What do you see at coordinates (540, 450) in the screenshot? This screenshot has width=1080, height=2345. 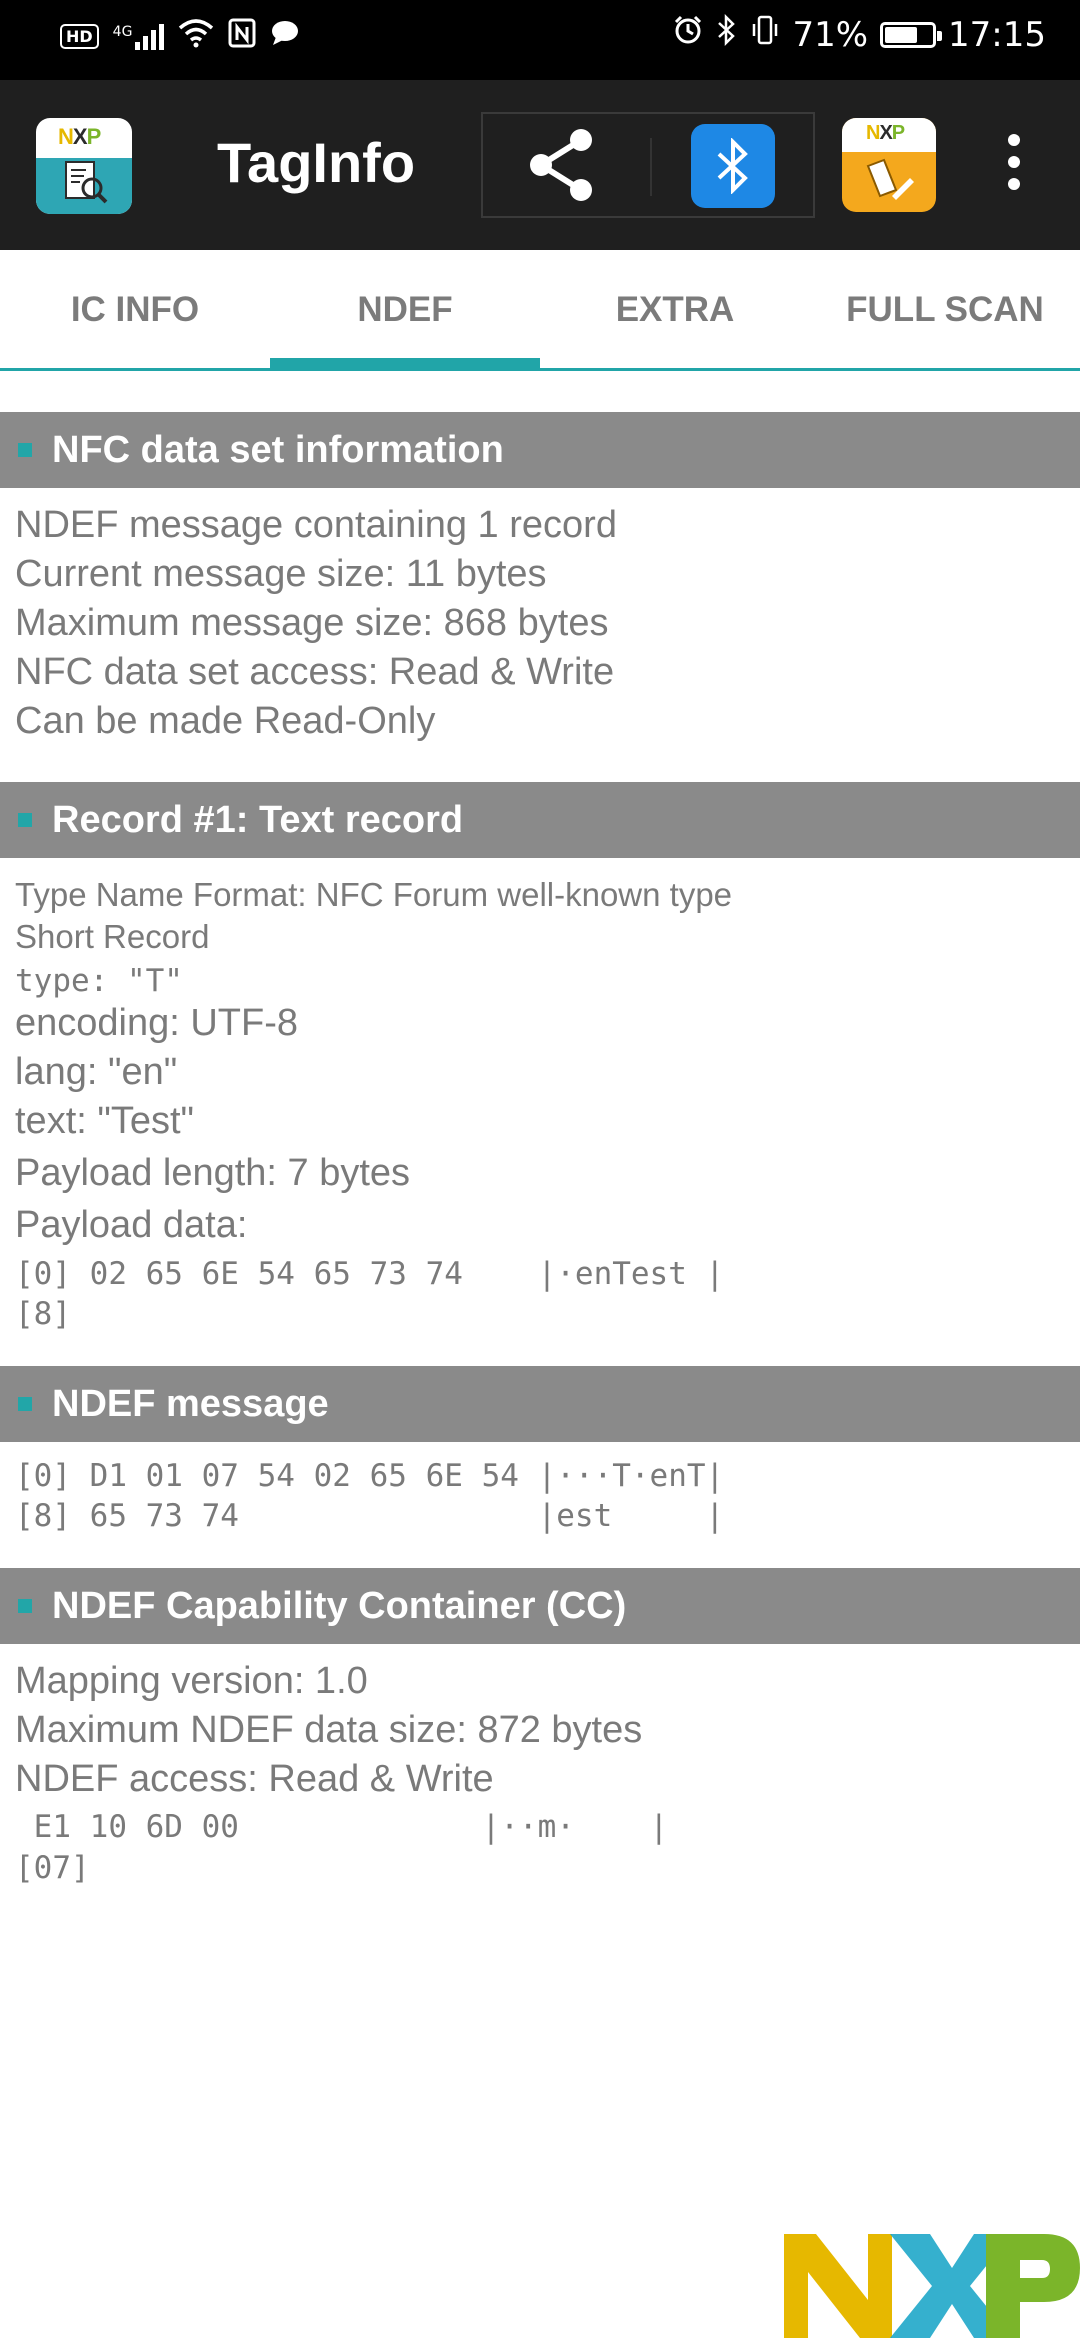 I see `section-header-nfc-info: NFC data set information` at bounding box center [540, 450].